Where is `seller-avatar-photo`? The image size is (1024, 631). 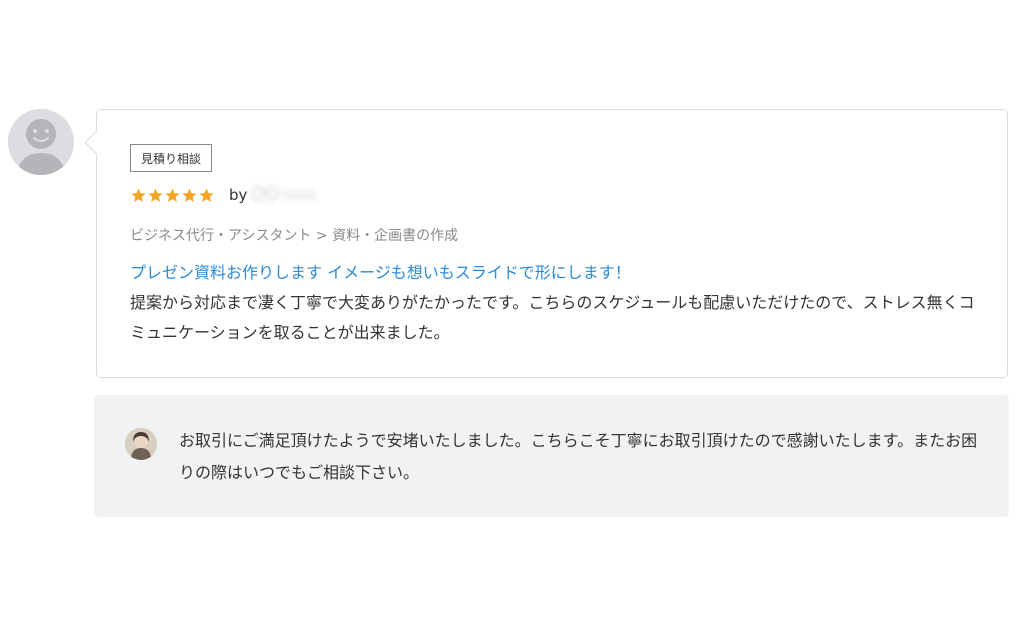
seller-avatar-photo is located at coordinates (141, 444).